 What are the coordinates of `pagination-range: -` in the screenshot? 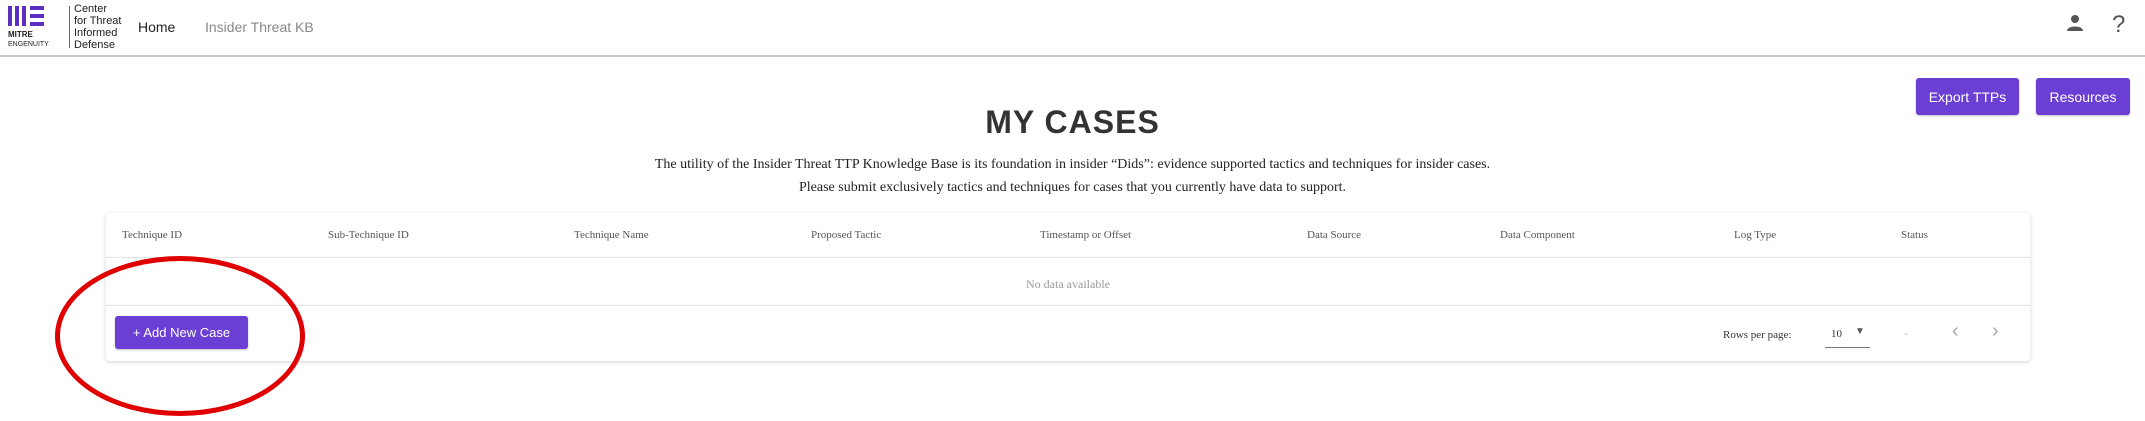 It's located at (1906, 333).